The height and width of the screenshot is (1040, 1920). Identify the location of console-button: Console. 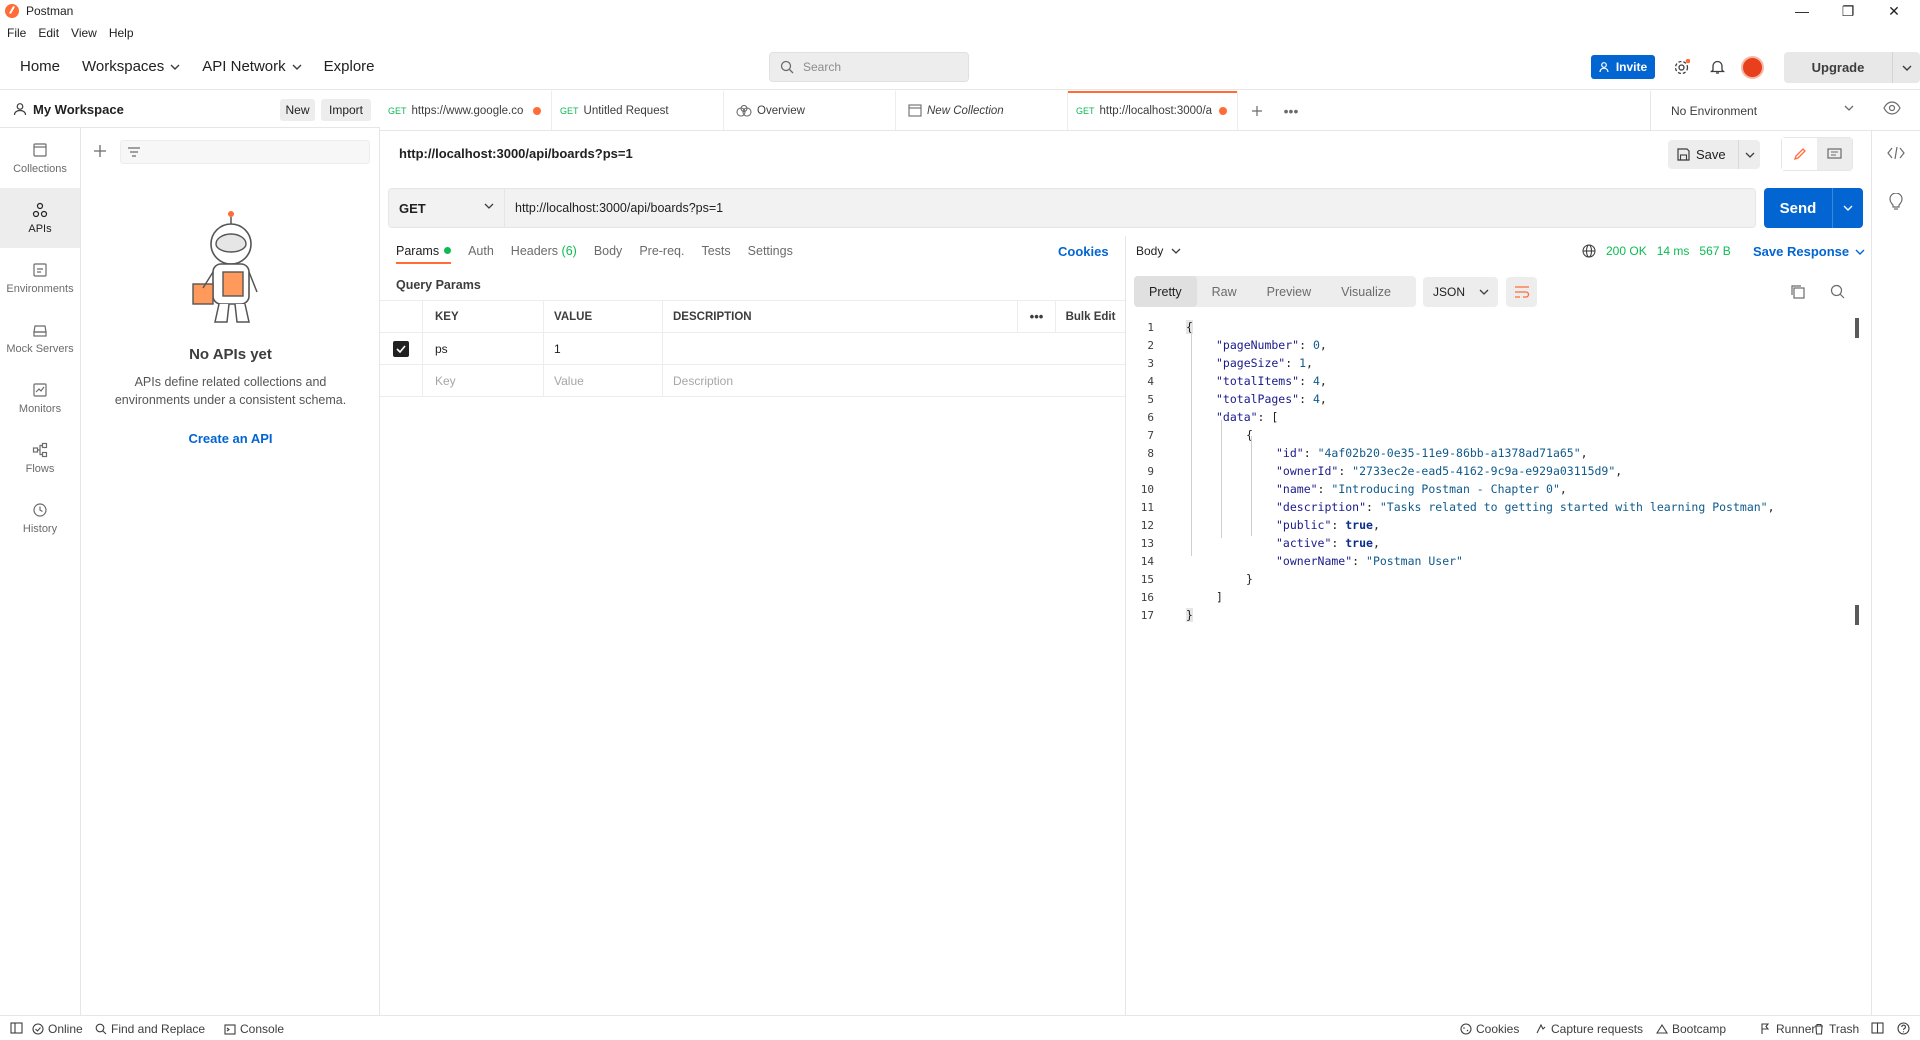
(254, 1029).